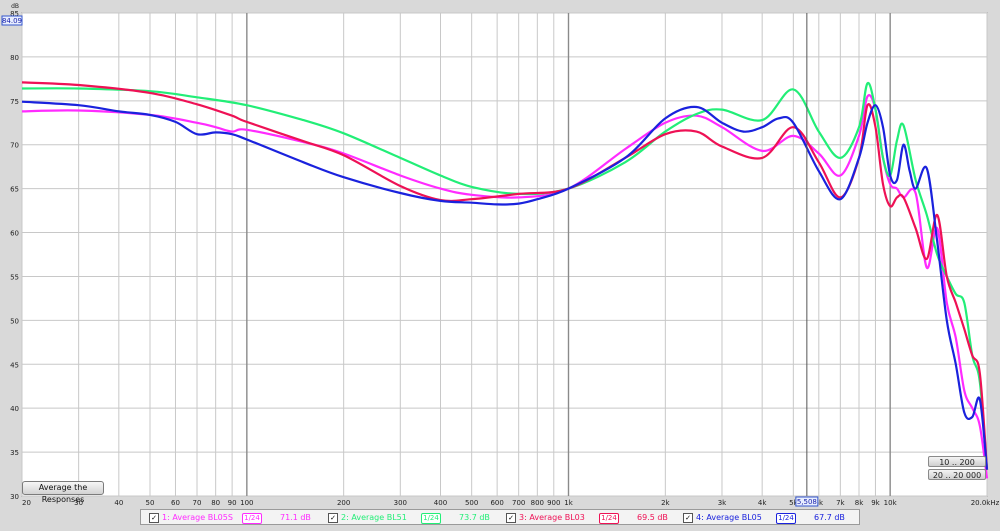 This screenshot has height=531, width=1000. I want to click on x-tick-label: 7k, so click(840, 503).